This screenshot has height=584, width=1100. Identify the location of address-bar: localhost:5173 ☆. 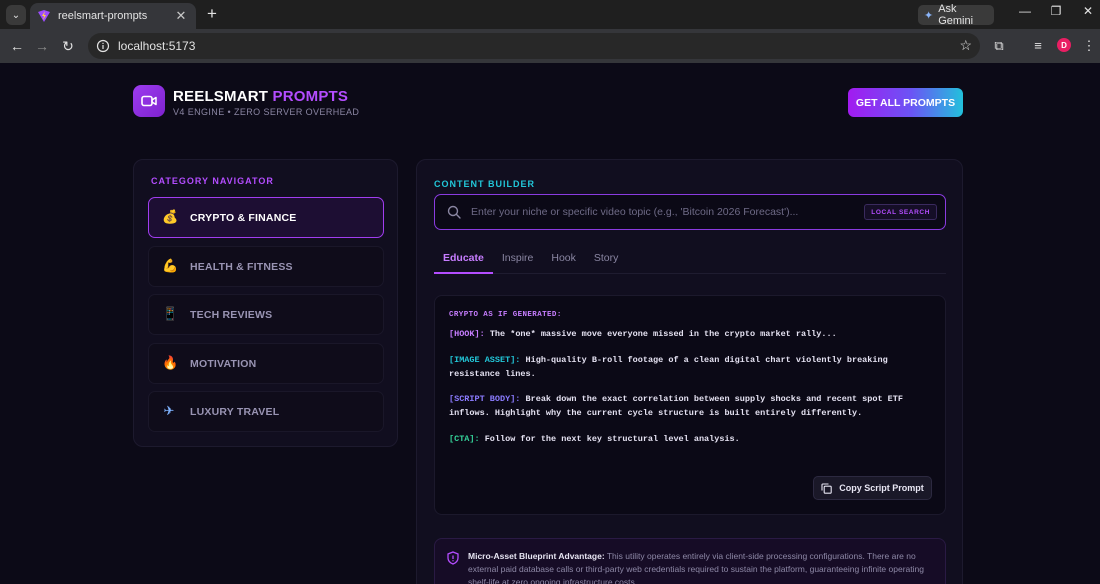
(534, 46).